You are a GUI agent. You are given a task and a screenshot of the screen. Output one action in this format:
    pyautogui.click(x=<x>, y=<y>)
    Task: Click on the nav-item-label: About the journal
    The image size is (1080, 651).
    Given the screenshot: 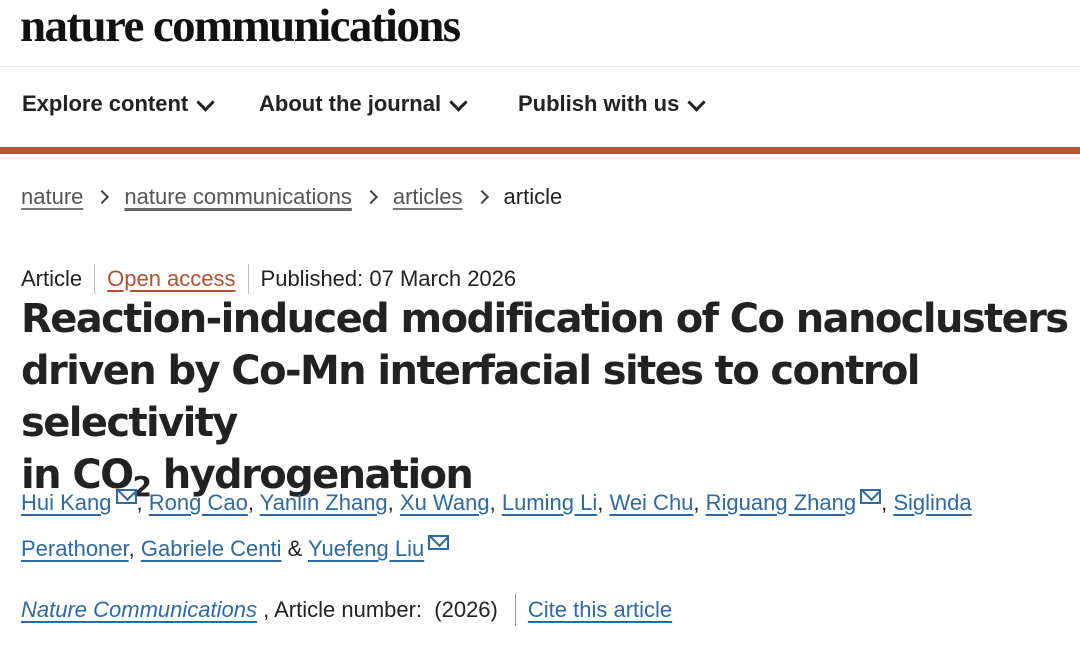 What is the action you would take?
    pyautogui.click(x=350, y=103)
    